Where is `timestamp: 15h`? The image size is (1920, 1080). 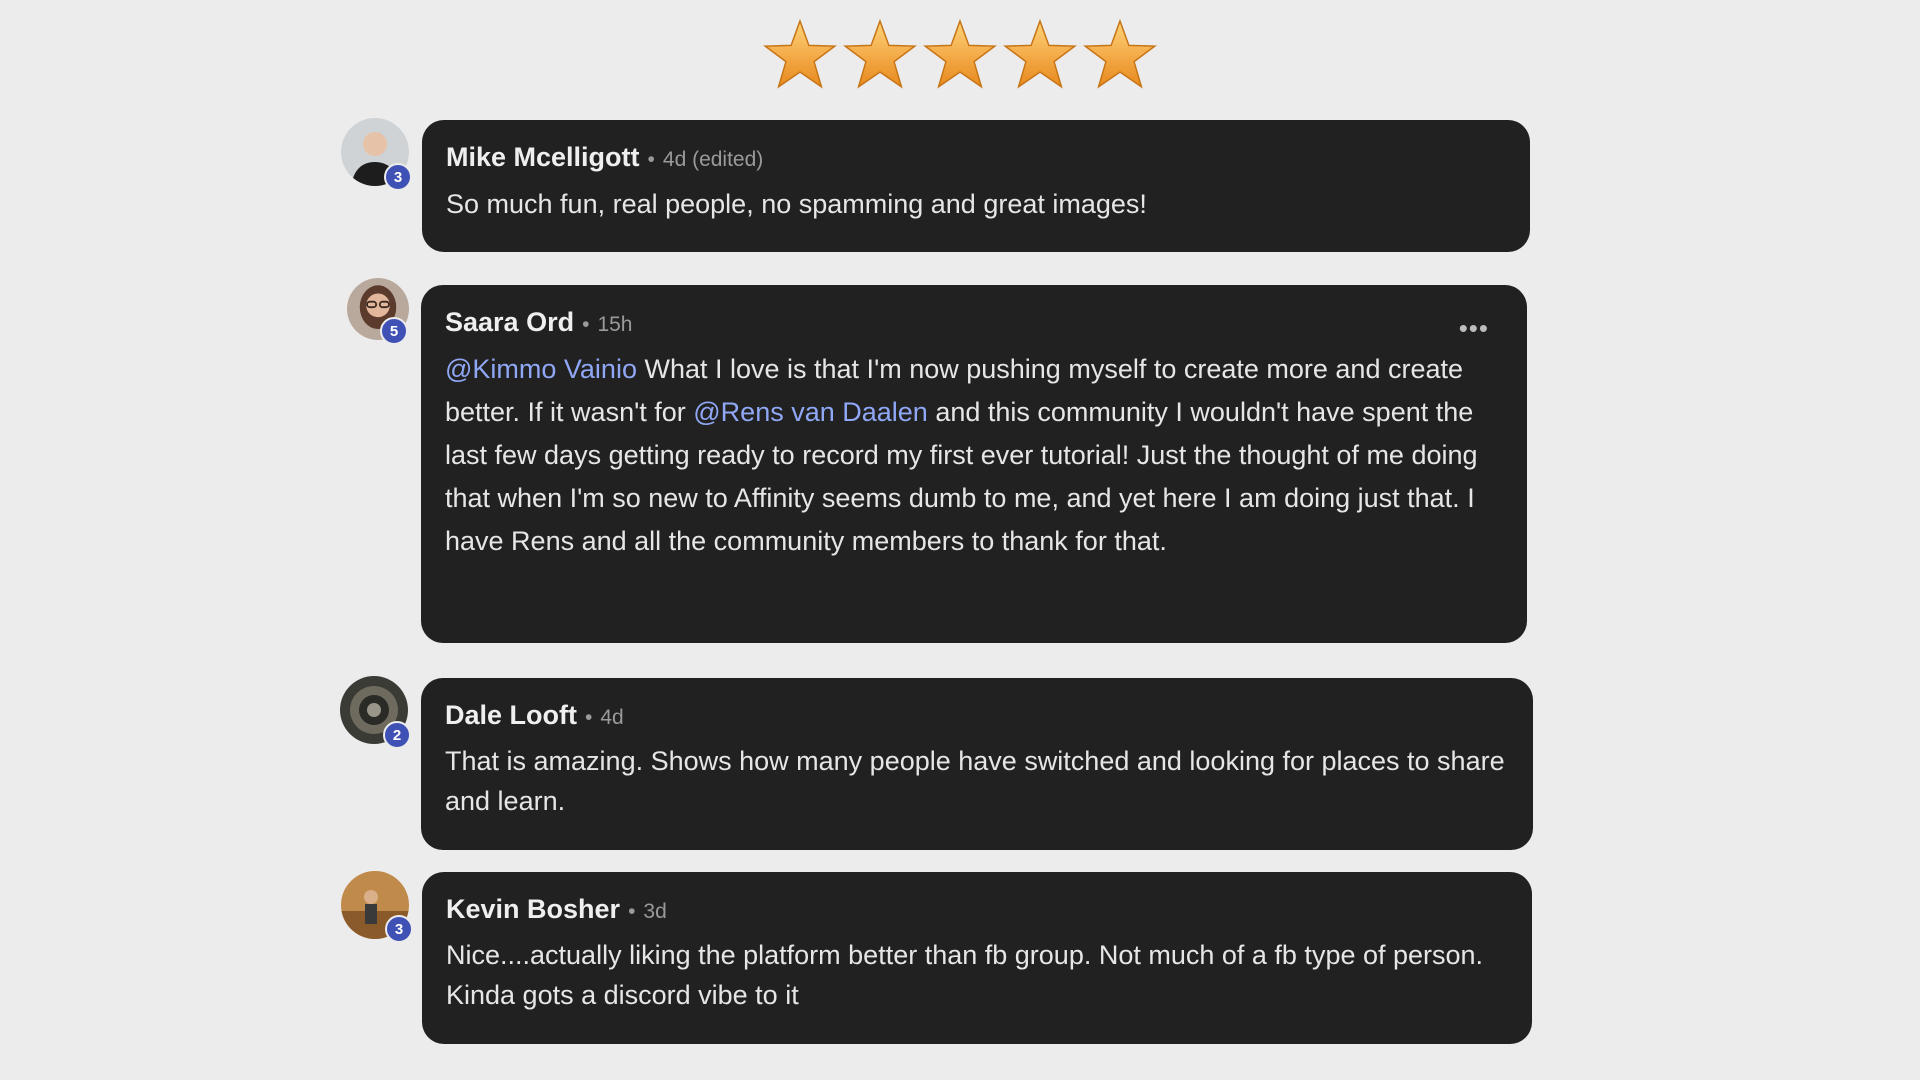
timestamp: 15h is located at coordinates (615, 324).